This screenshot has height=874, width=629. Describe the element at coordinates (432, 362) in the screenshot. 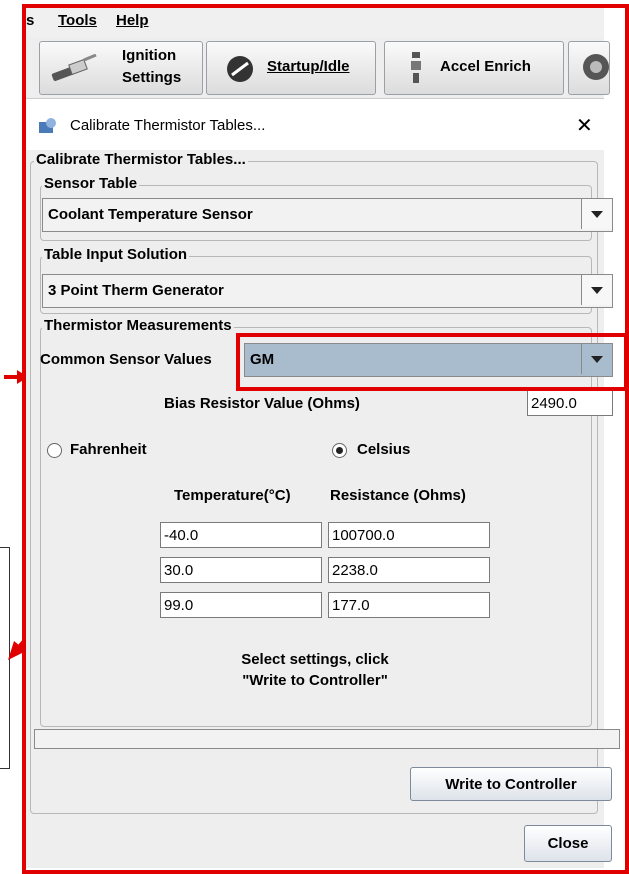

I see `annotation-highlight` at that location.